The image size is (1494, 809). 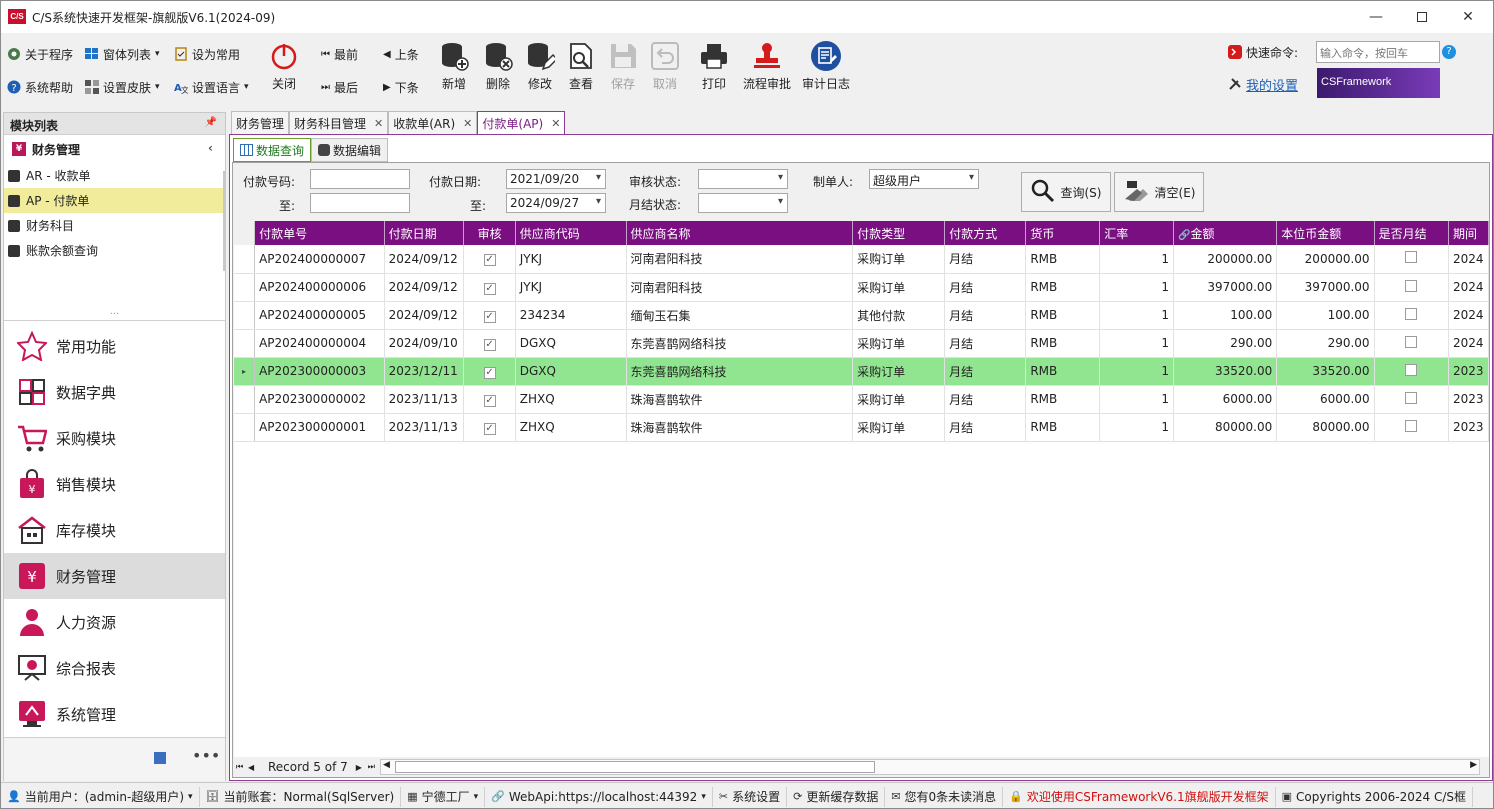 What do you see at coordinates (1225, 371) in the screenshot?
I see `cell-amount: 33520.00` at bounding box center [1225, 371].